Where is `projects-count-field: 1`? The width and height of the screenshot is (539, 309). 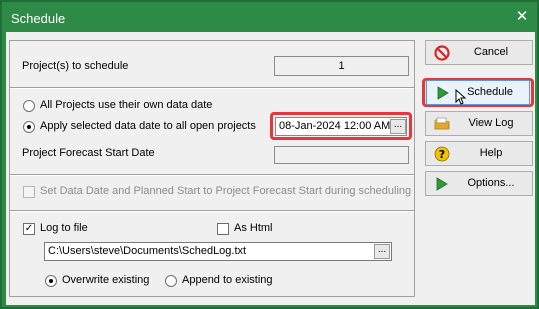
projects-count-field: 1 is located at coordinates (341, 66).